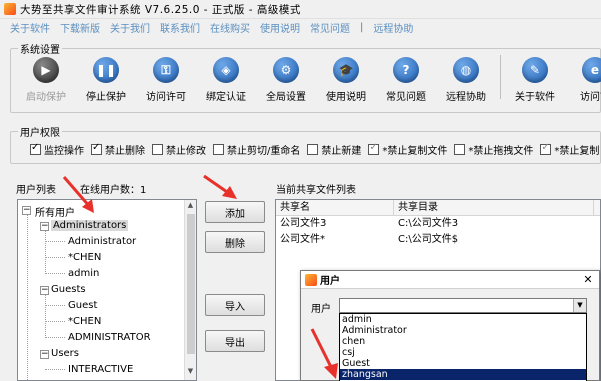 This screenshot has height=381, width=601. What do you see at coordinates (82, 305) in the screenshot?
I see `tree-user: Guest` at bounding box center [82, 305].